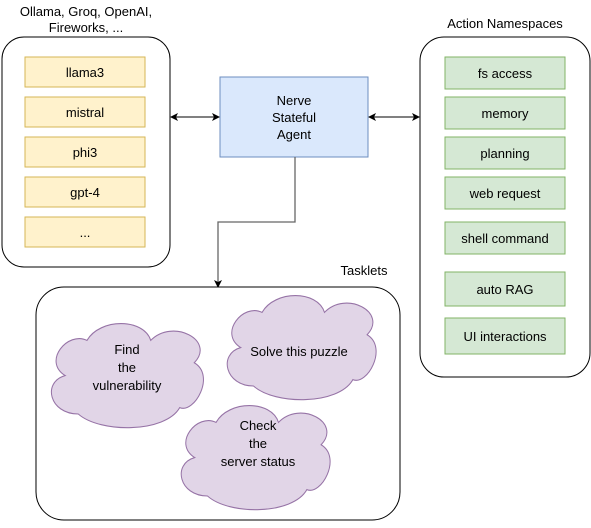 This screenshot has height=528, width=591. Describe the element at coordinates (294, 100) in the screenshot. I see `agent-label-1: Nerve` at that location.